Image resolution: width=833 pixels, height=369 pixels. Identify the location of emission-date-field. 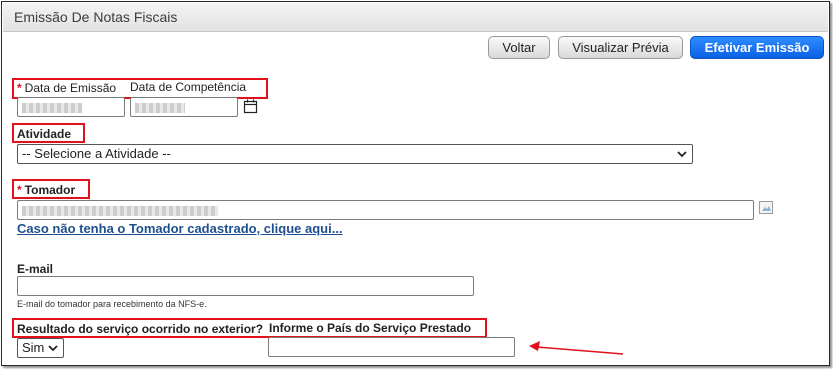
(71, 107).